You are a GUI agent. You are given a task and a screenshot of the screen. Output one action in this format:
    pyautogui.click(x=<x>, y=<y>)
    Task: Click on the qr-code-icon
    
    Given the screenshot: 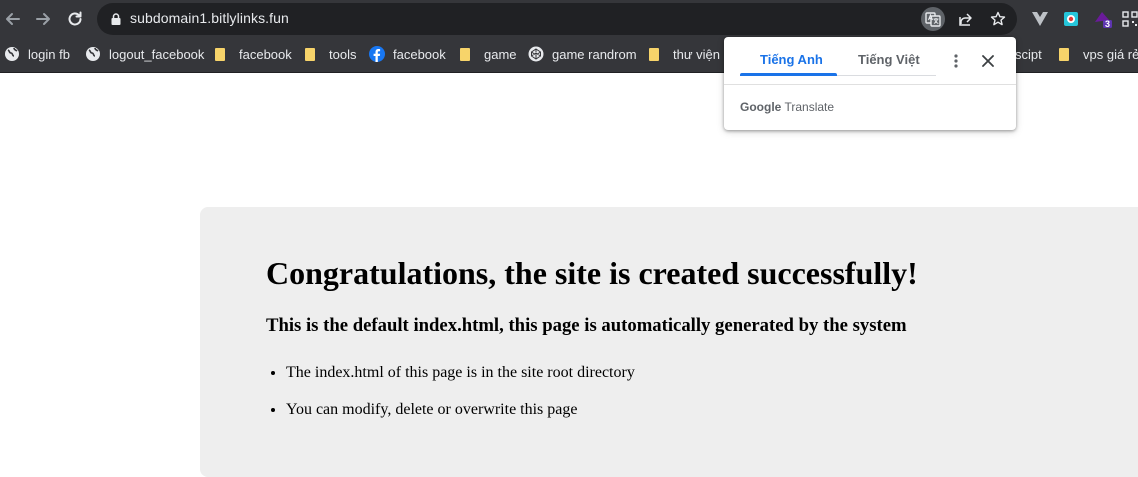 What is the action you would take?
    pyautogui.click(x=1130, y=19)
    